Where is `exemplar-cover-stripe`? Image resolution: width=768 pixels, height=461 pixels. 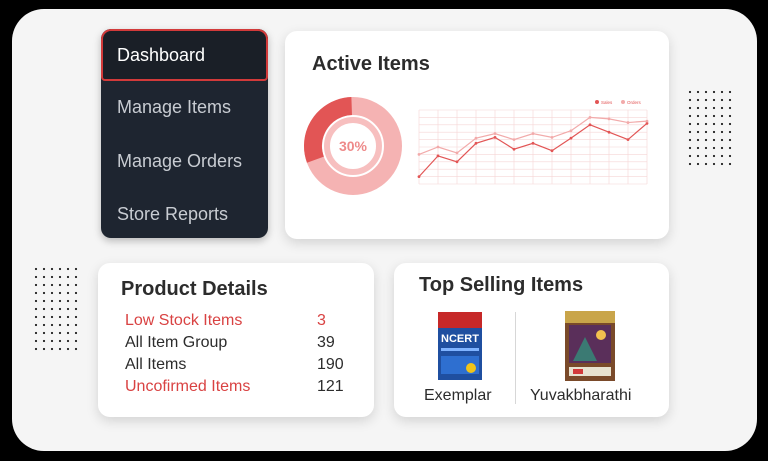
exemplar-cover-stripe is located at coordinates (460, 349).